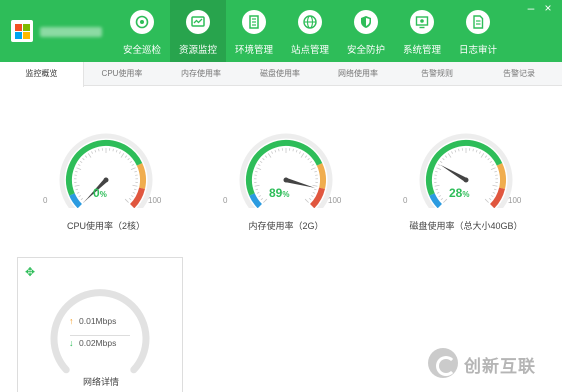 Image resolution: width=562 pixels, height=392 pixels. Describe the element at coordinates (422, 31) in the screenshot. I see `nav-system: 系统管理` at that location.